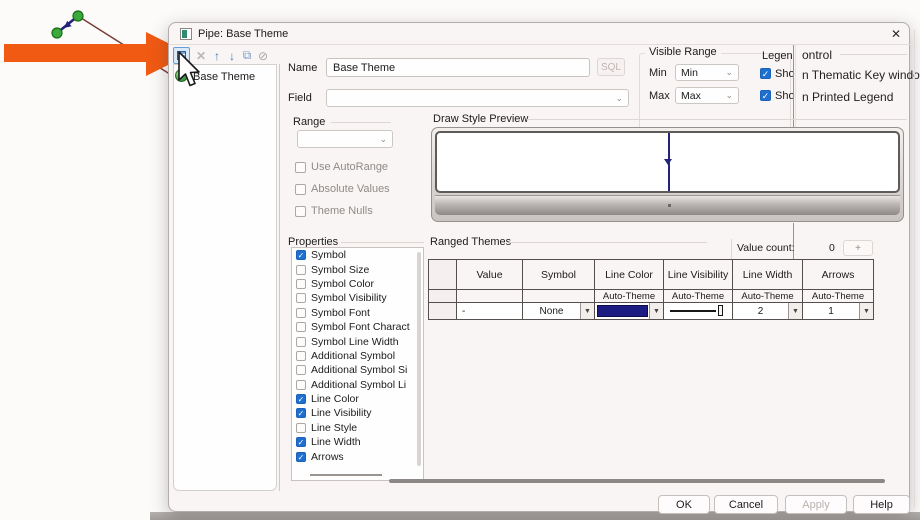 The height and width of the screenshot is (520, 920). Describe the element at coordinates (232, 55) in the screenshot. I see `move-down-button: ↓` at that location.